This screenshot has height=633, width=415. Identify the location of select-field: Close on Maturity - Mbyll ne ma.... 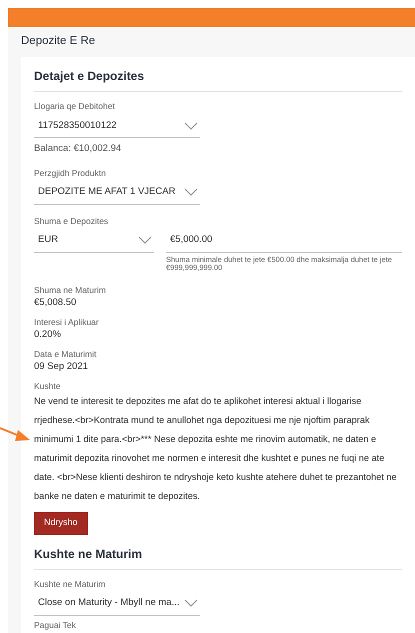
(117, 604).